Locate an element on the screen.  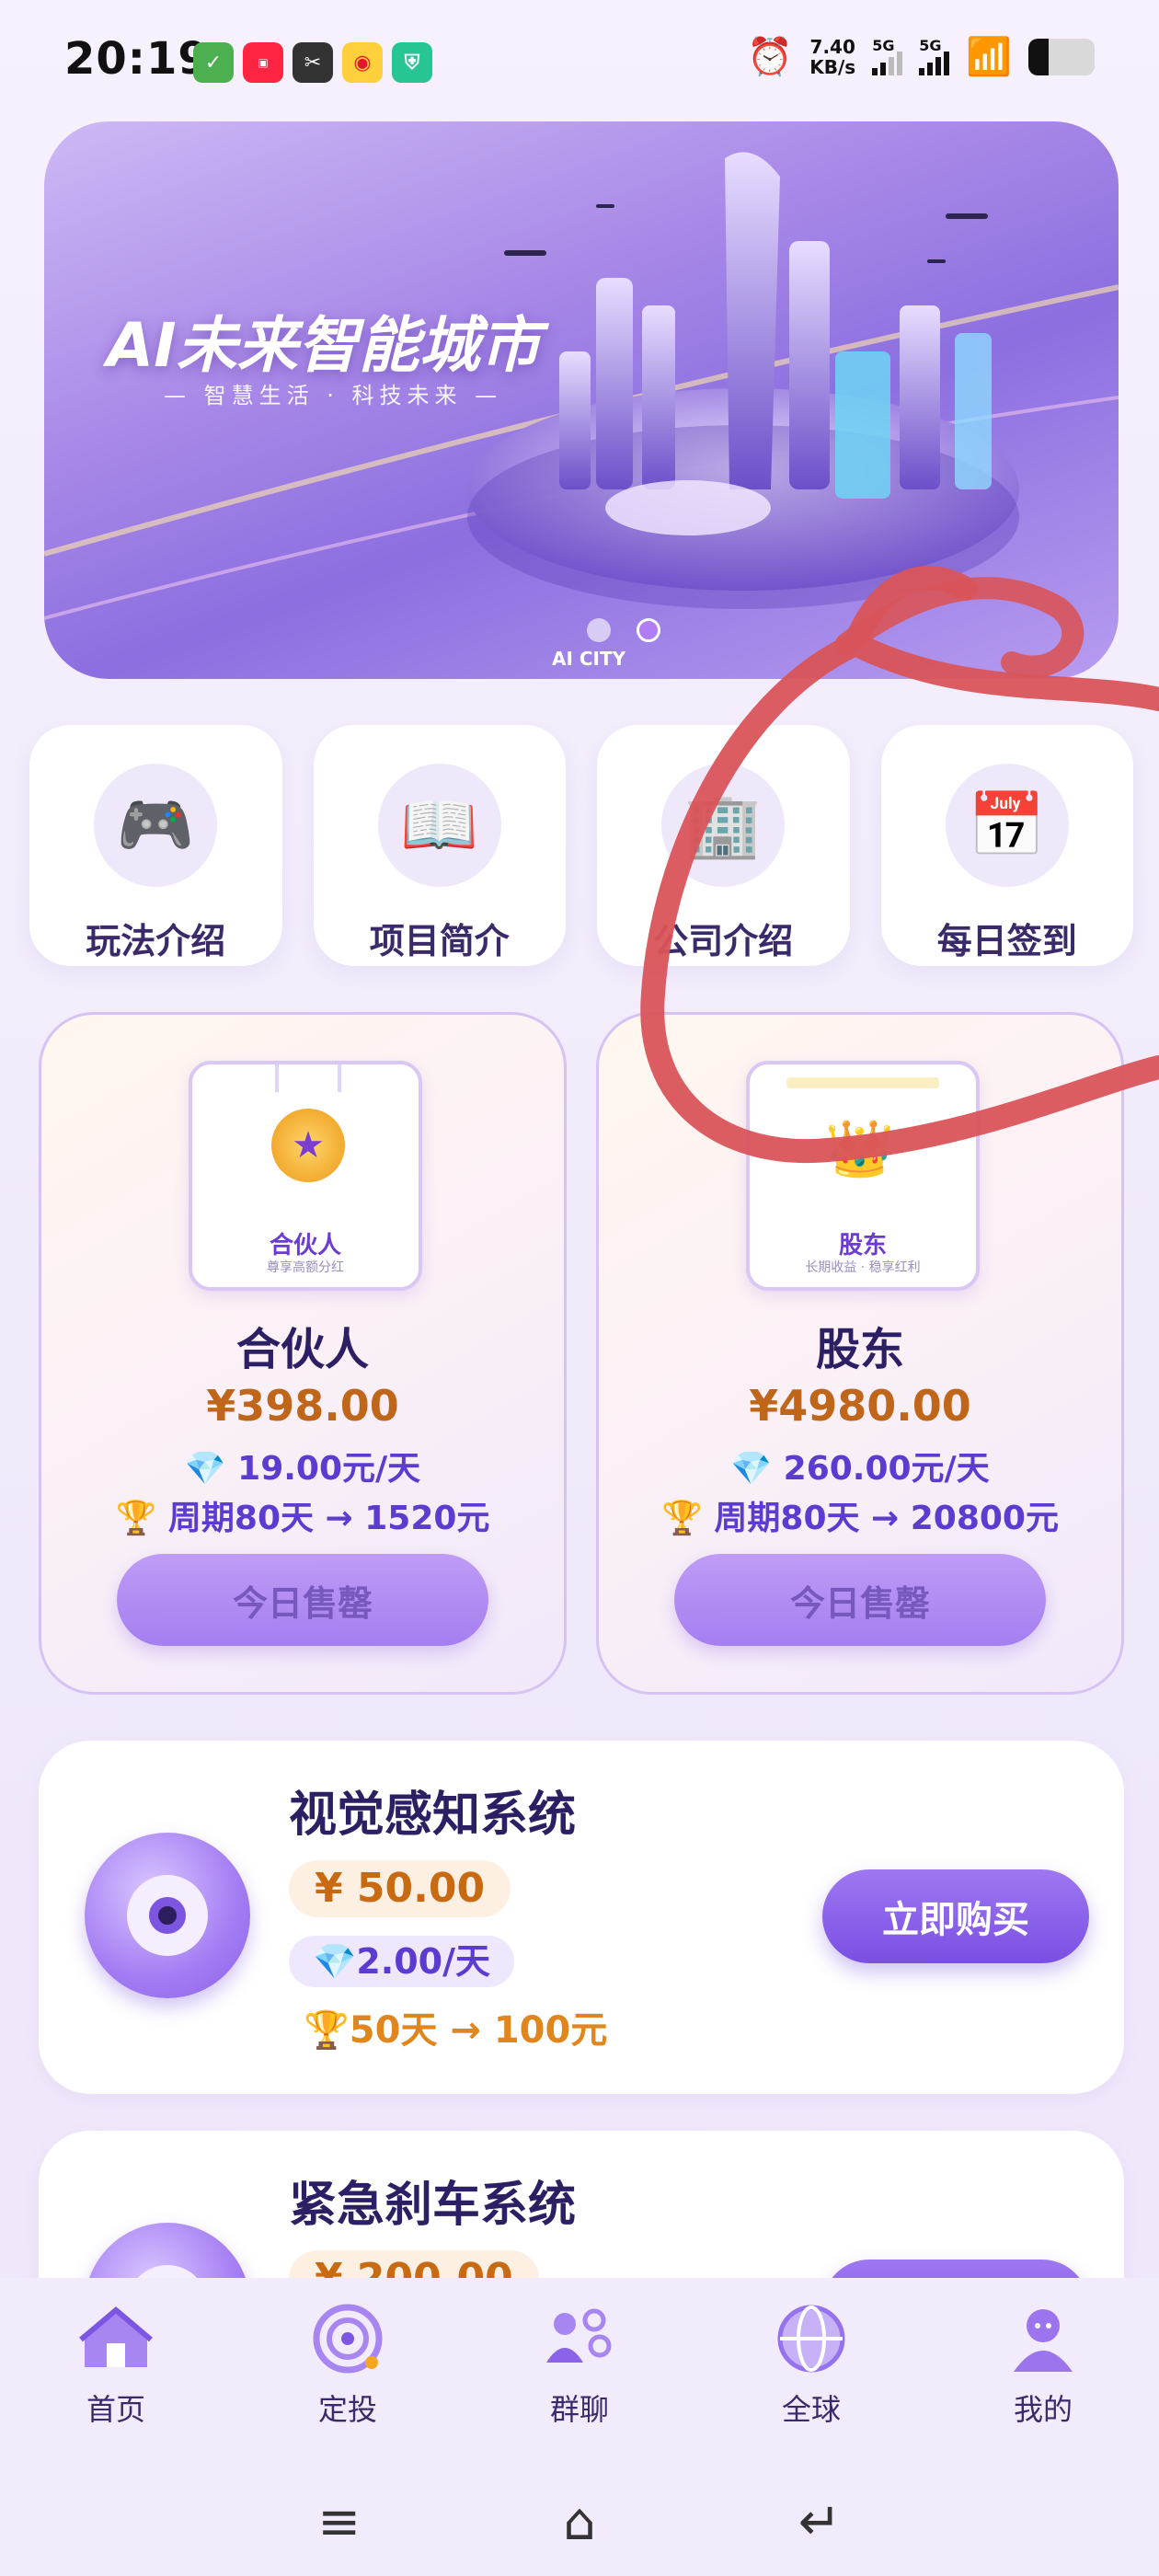
status-right: ⏰ 7.40 KB/s 5G 5G 📶 is located at coordinates (921, 56).